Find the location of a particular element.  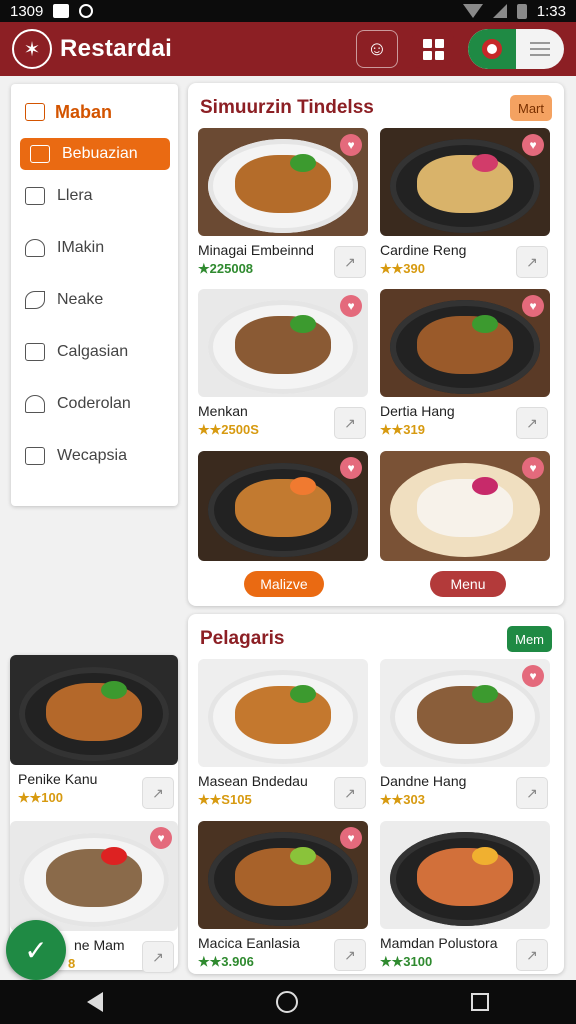

user-icon: ☺ is located at coordinates (377, 48).